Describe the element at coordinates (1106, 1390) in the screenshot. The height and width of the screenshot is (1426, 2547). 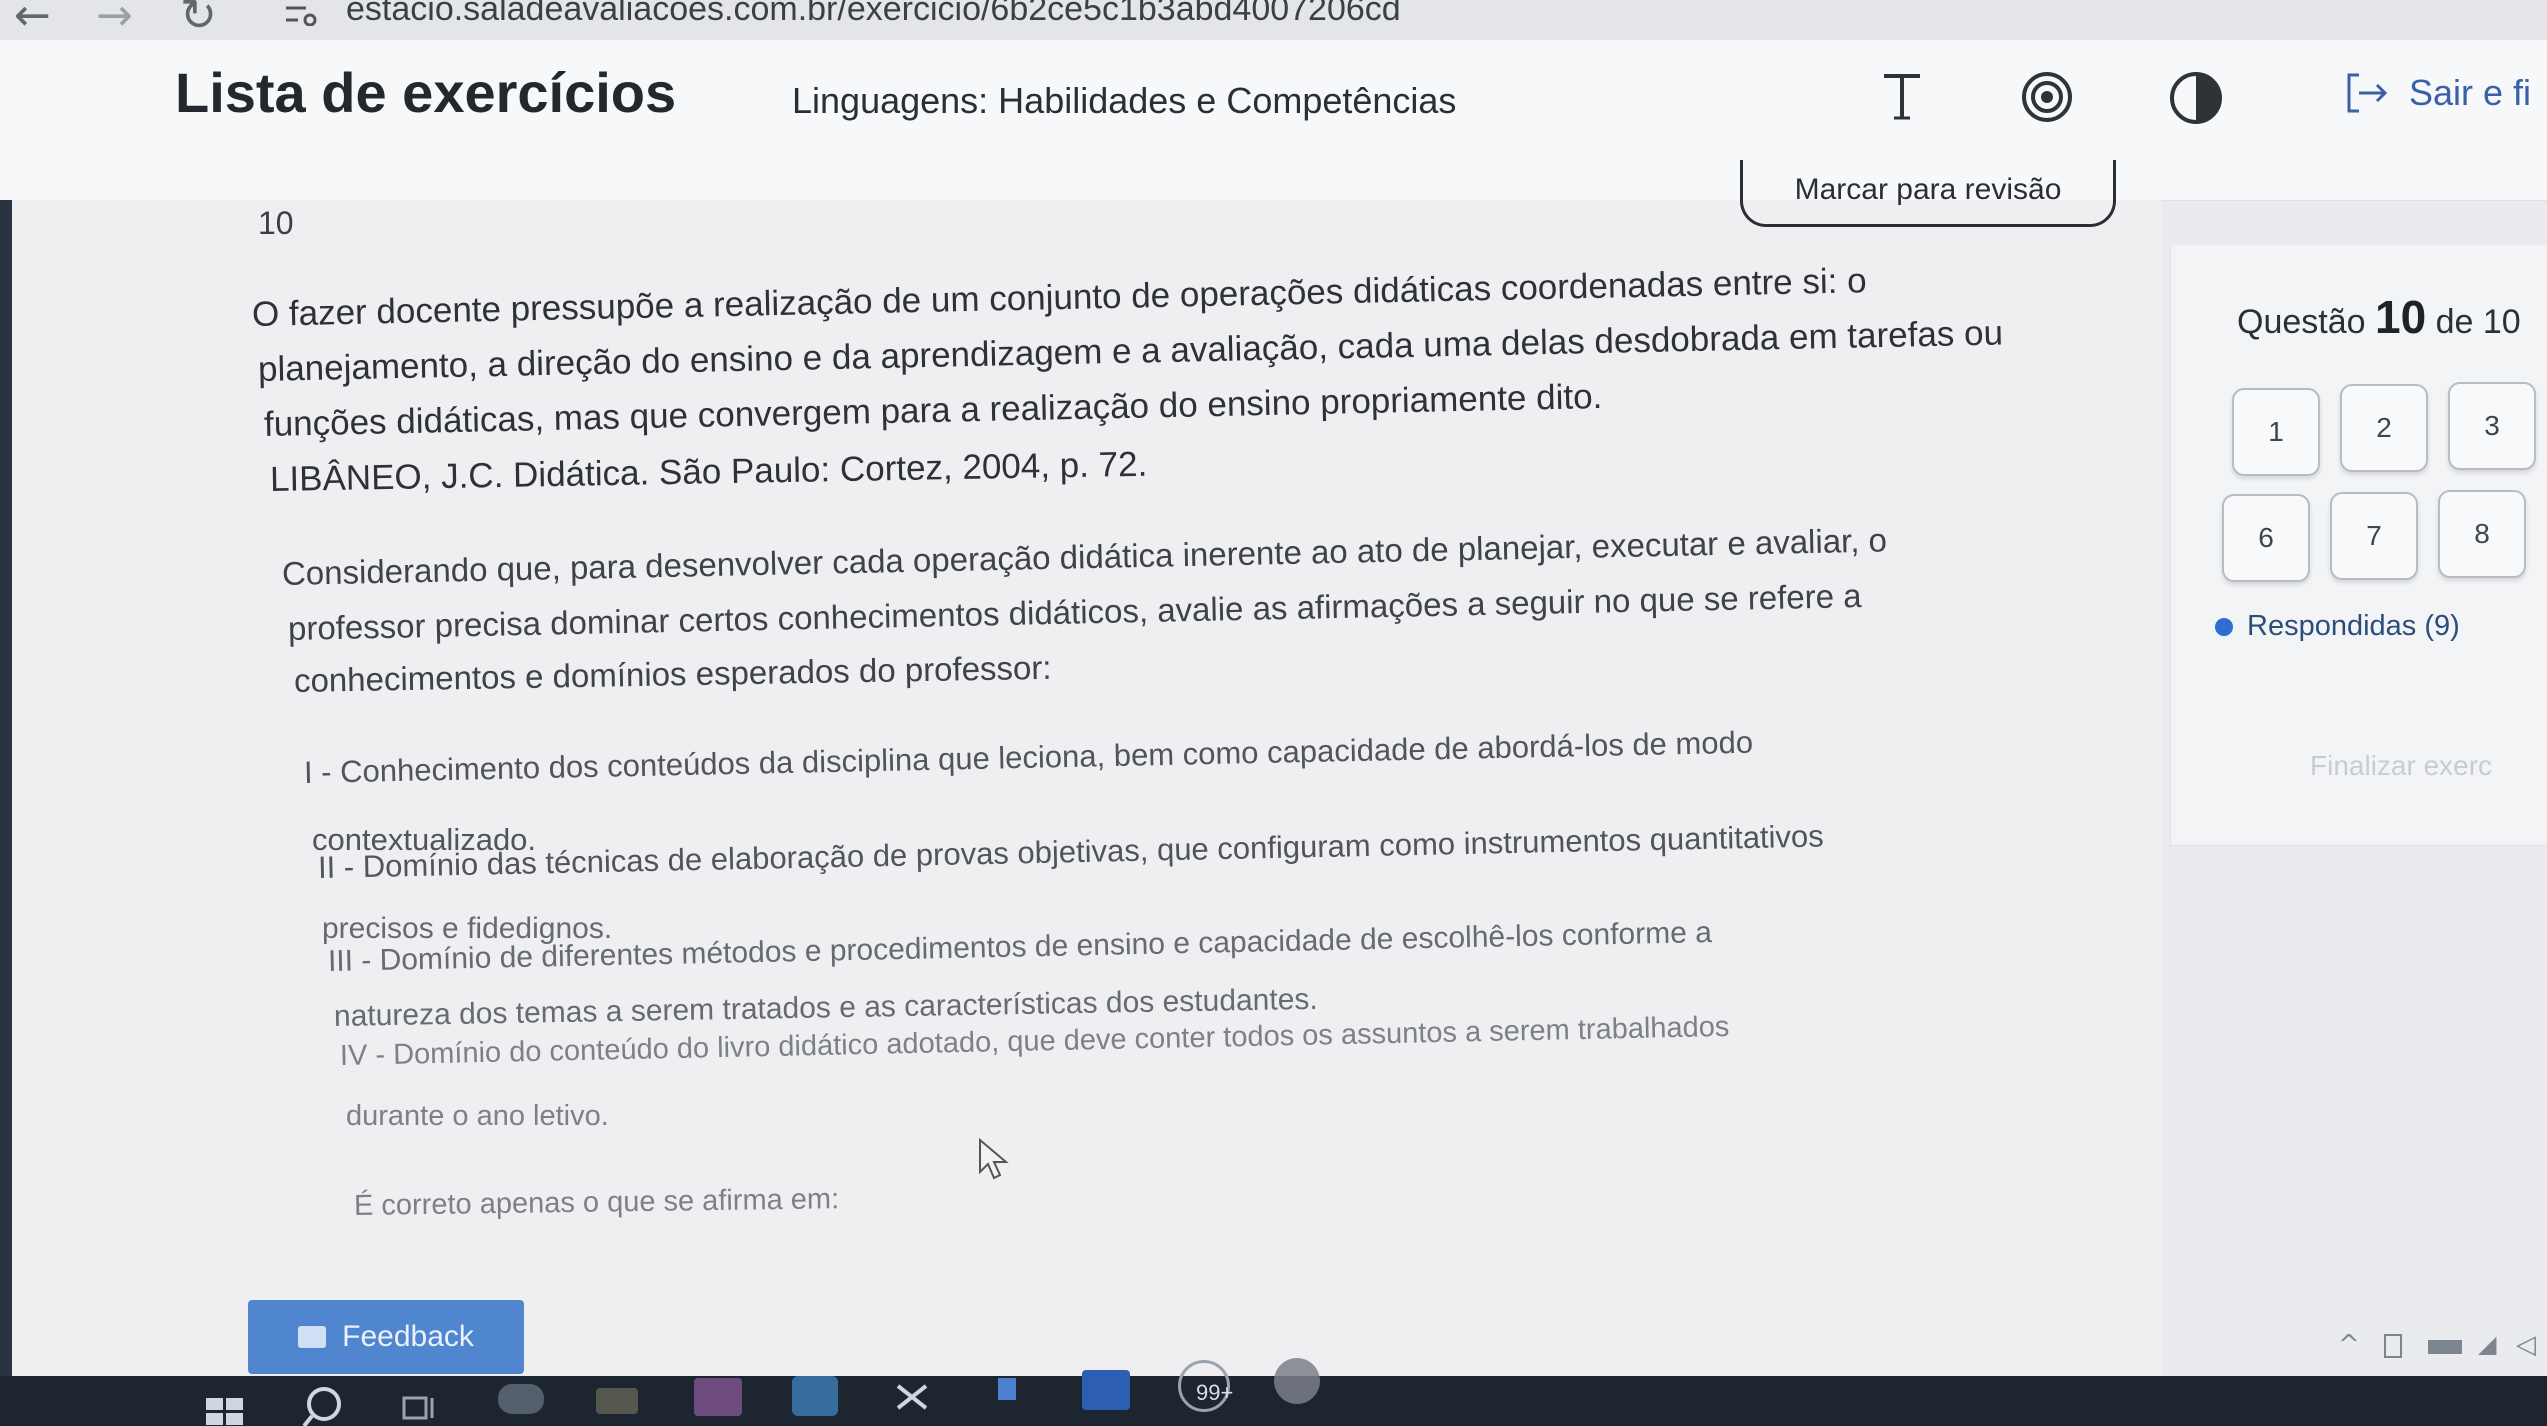
I see `word-app-icon` at that location.